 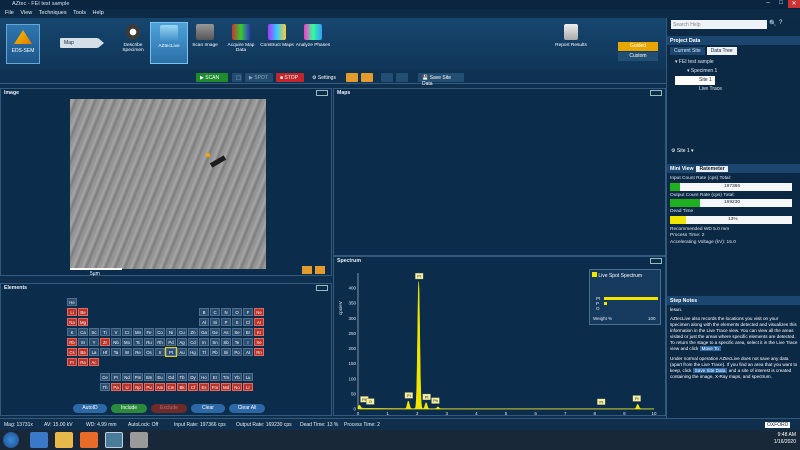 I want to click on eds-sem-button: EDS-SEM, so click(x=23, y=44).